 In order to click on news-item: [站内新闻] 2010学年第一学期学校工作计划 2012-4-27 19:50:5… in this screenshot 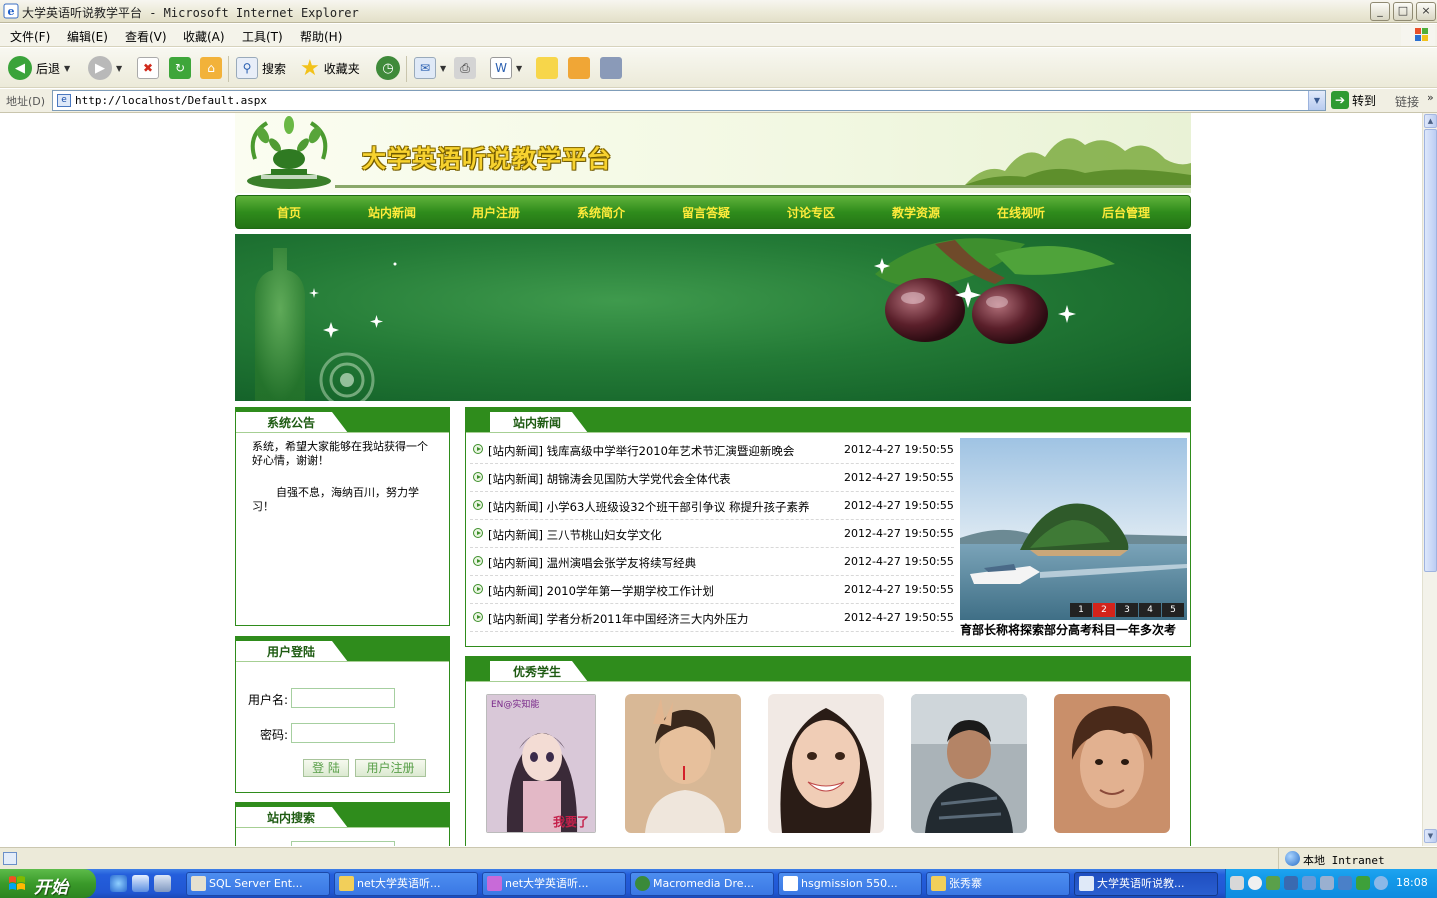, I will do `click(712, 590)`.